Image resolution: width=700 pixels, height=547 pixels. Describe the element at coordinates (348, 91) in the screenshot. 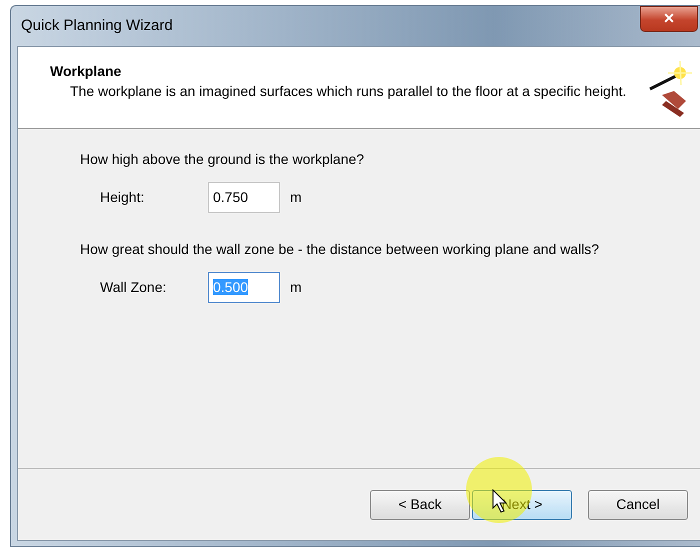

I see `page-description: The workplane is an imagined surfaces which runs parallel to the floor at a specific height.` at that location.